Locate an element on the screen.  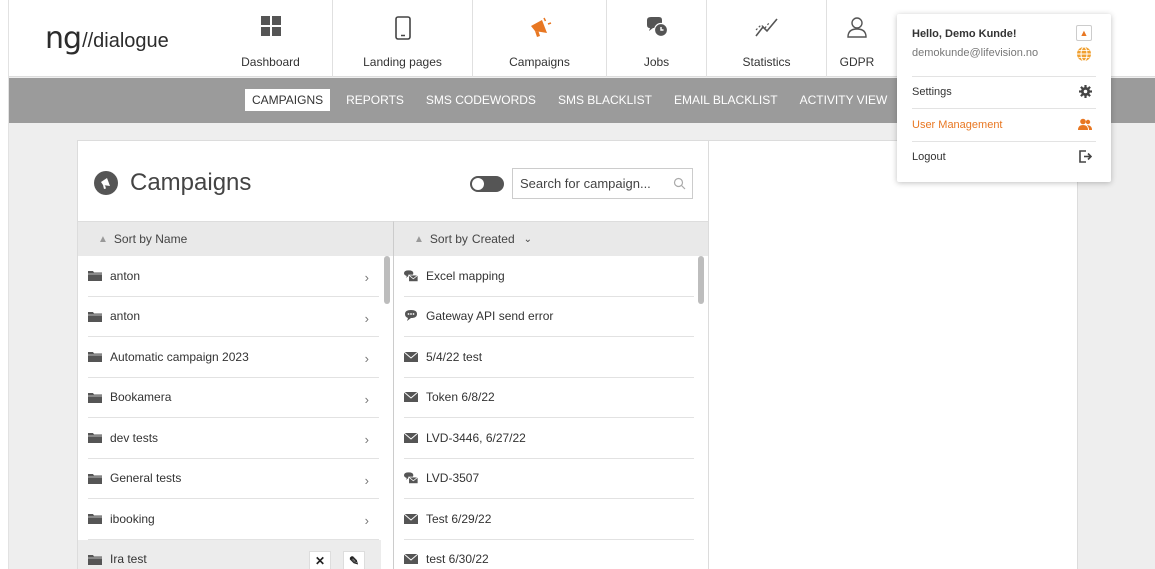
campaign-scrollbar is located at coordinates (701, 280).